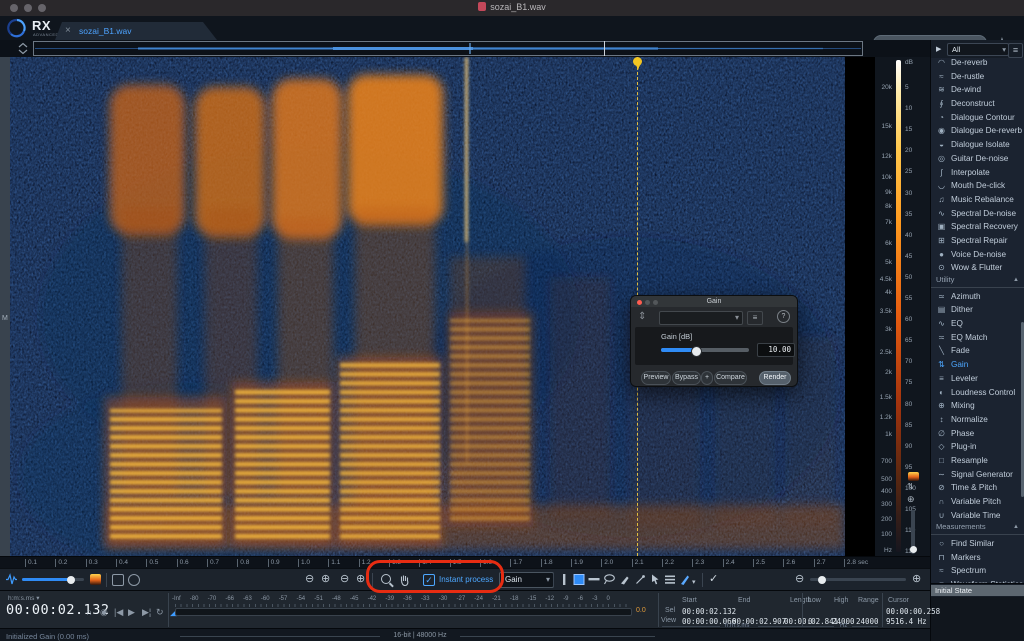  I want to click on play-selection-icon: ▶¦, so click(146, 612).